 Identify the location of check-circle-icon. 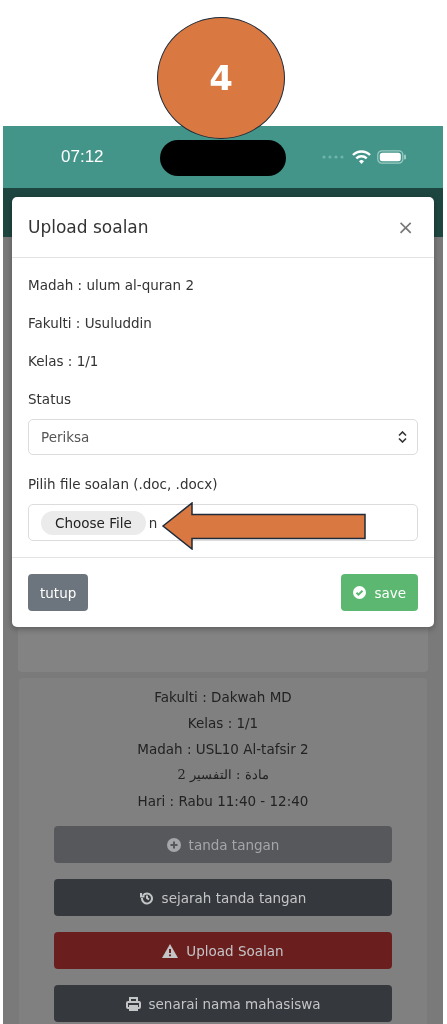
(360, 592).